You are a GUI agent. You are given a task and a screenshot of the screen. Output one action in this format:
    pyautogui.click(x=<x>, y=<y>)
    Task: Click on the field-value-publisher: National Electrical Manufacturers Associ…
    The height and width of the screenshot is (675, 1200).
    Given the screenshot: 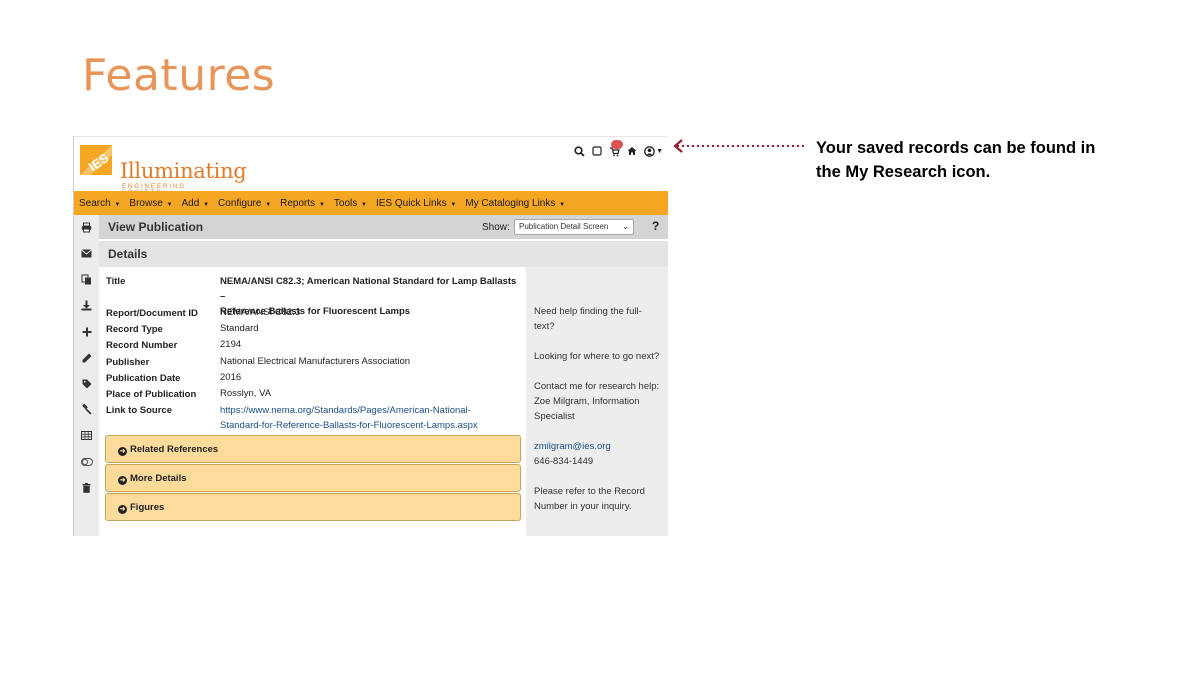 What is the action you would take?
    pyautogui.click(x=315, y=361)
    